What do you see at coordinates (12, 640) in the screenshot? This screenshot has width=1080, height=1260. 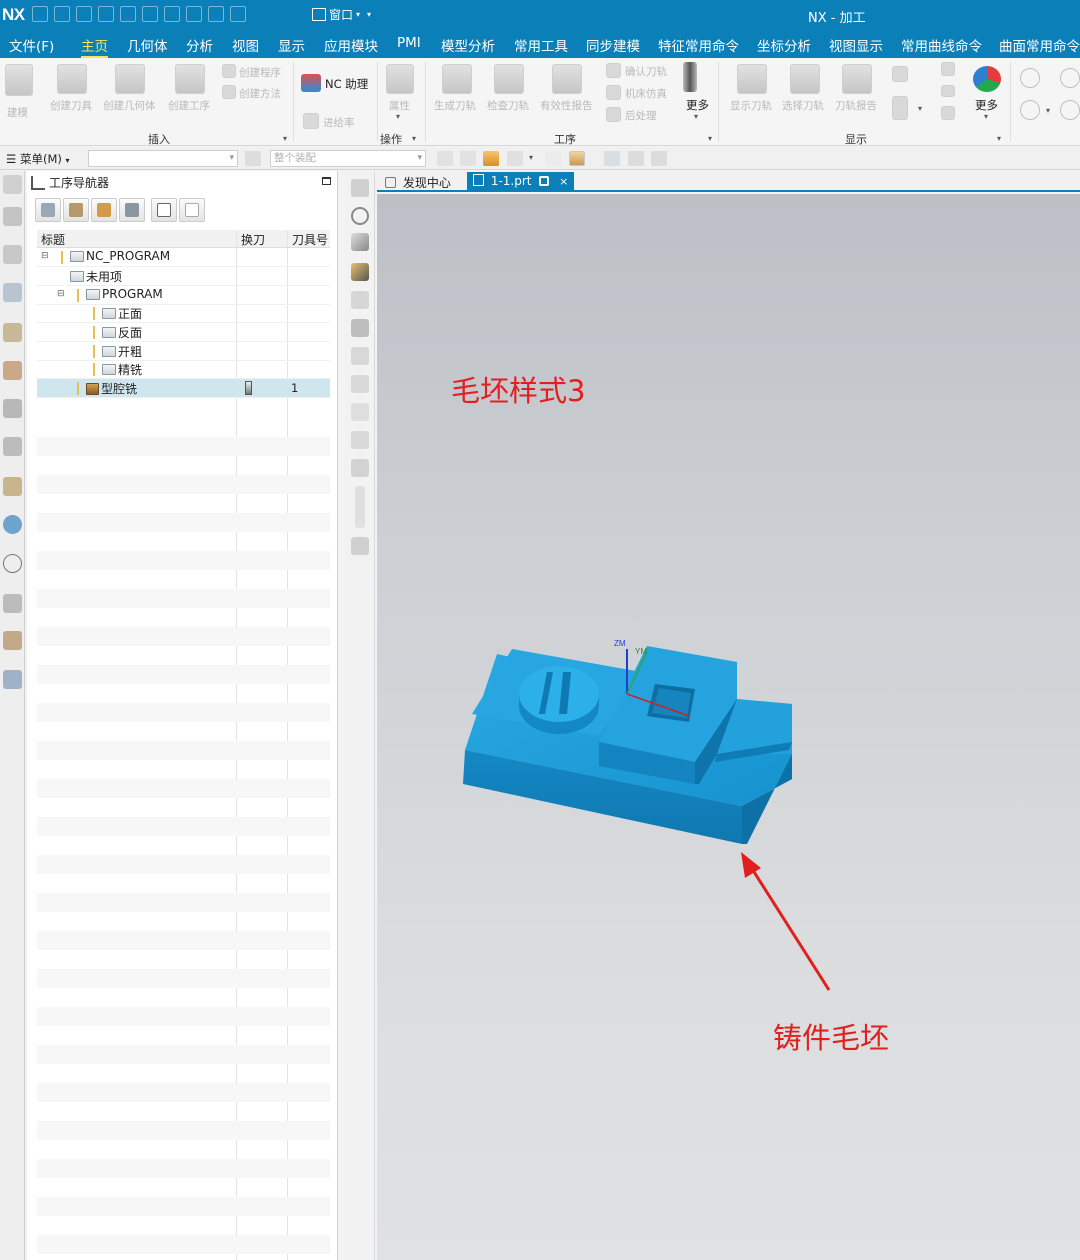 I see `roles-icon` at bounding box center [12, 640].